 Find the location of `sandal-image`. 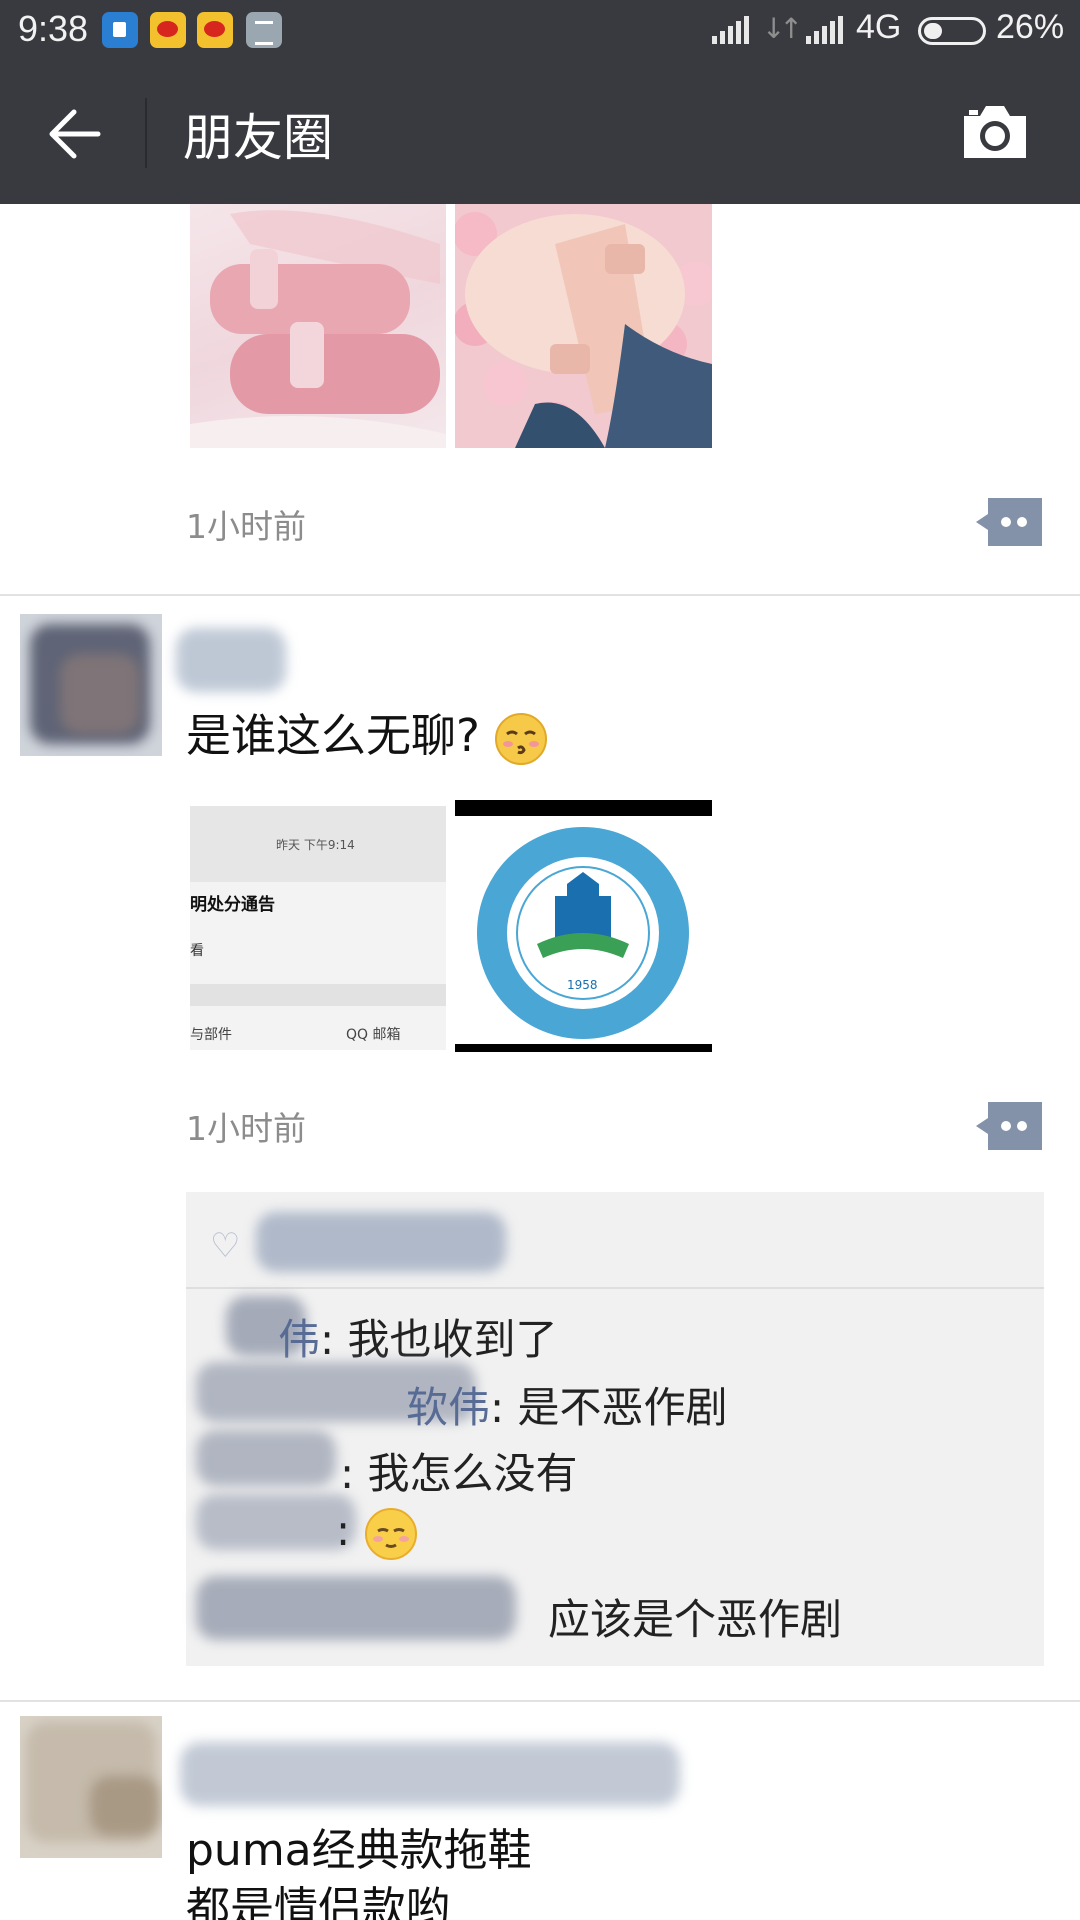

sandal-image is located at coordinates (318, 329).